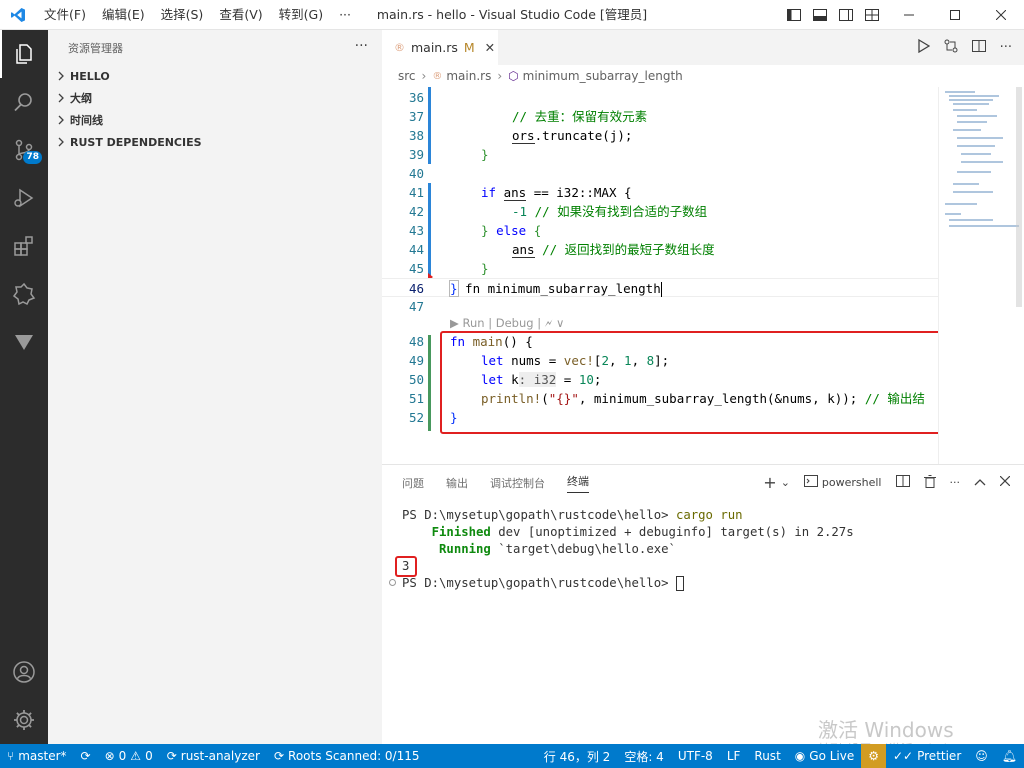  I want to click on git-branch-icon: ⑂, so click(11, 756).